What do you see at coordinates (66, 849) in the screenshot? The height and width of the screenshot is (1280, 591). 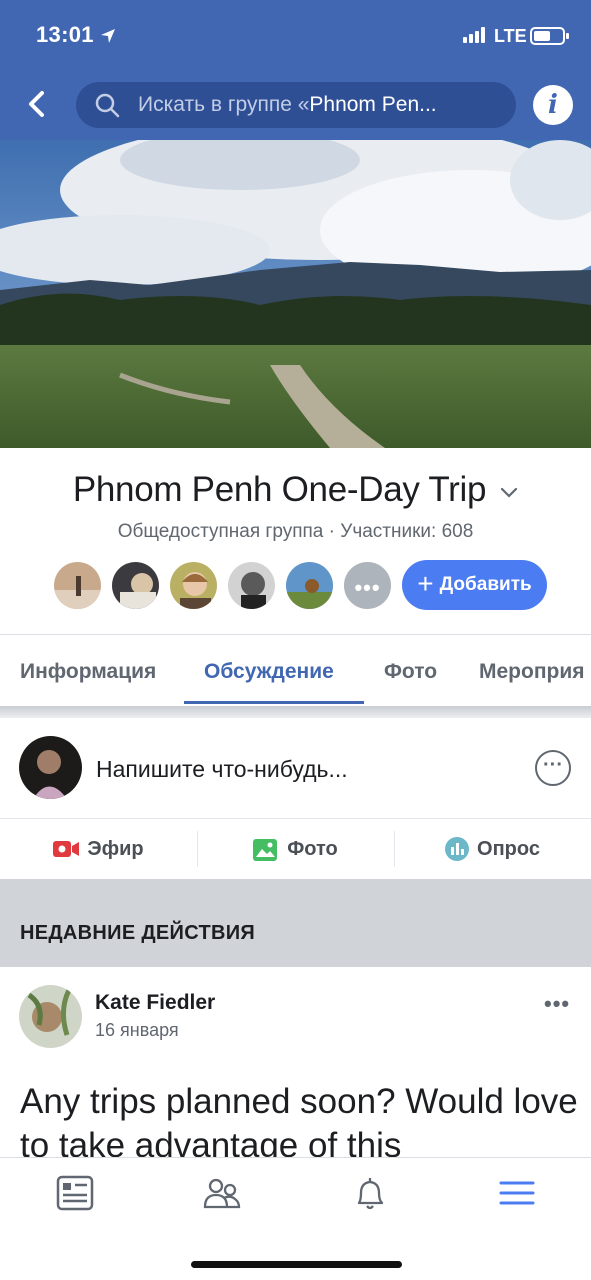 I see `live-video-icon` at bounding box center [66, 849].